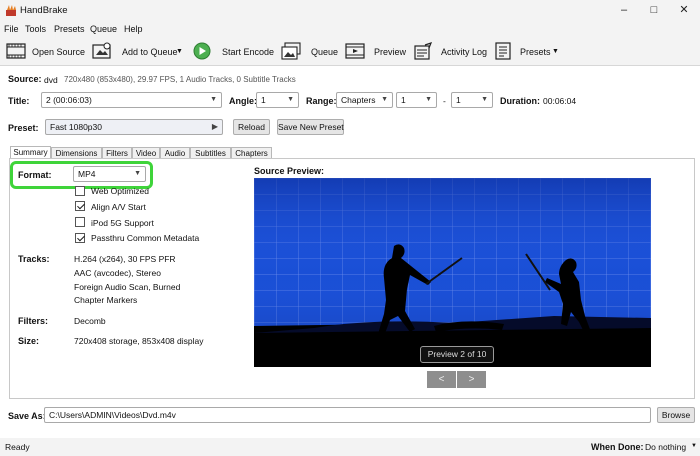 This screenshot has width=700, height=456. What do you see at coordinates (464, 52) in the screenshot?
I see `activity-log-button: Activity Log` at bounding box center [464, 52].